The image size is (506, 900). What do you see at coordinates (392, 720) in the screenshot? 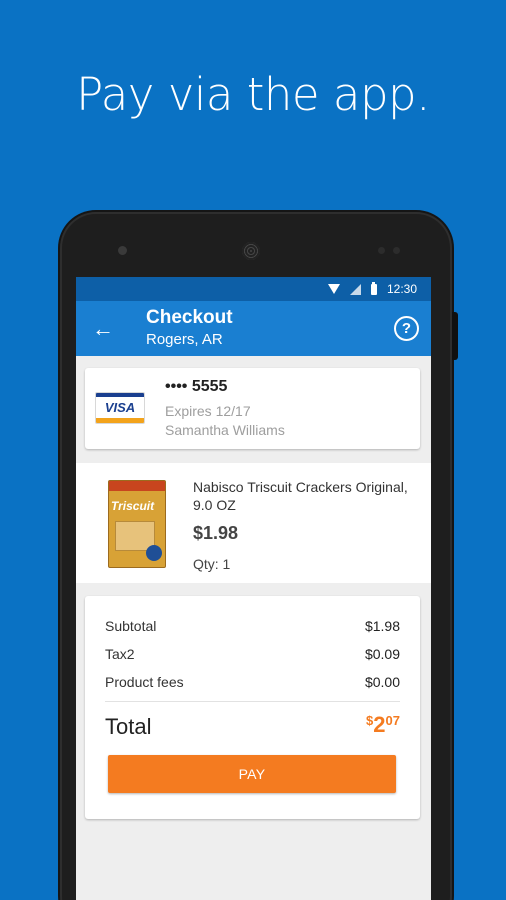
I see `total-cents: 07` at bounding box center [392, 720].